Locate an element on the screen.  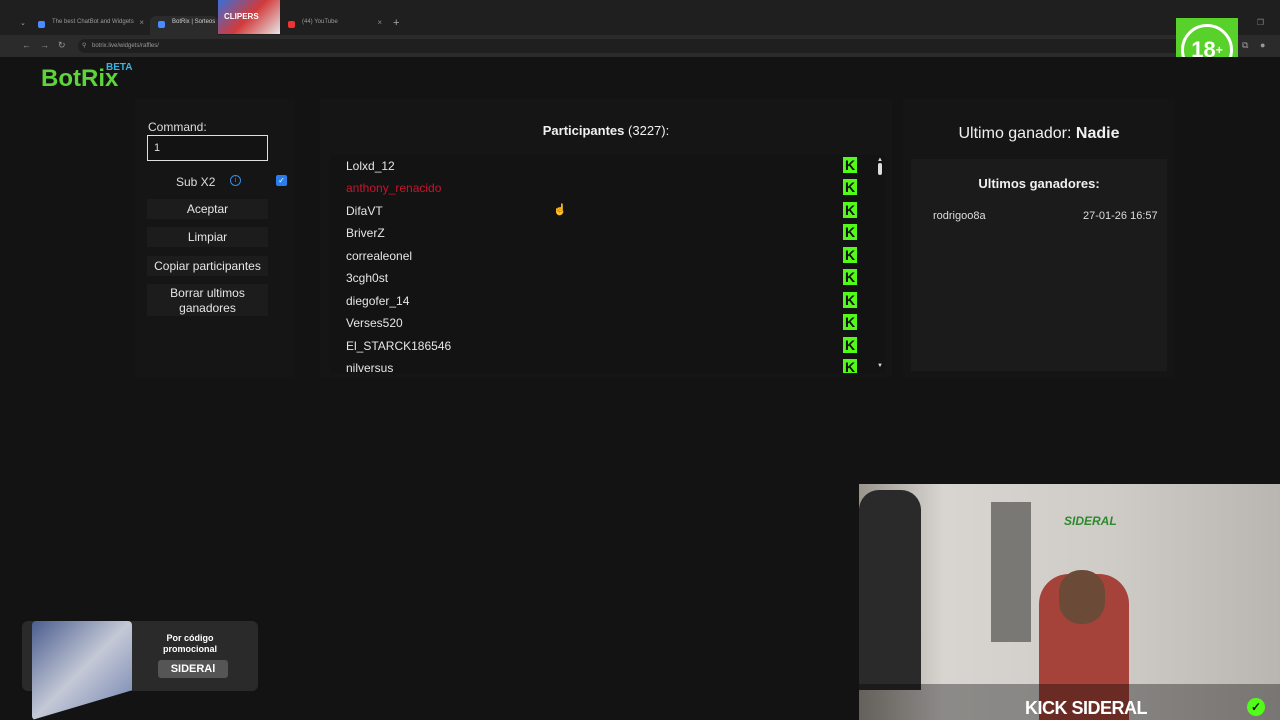
command-input is located at coordinates (207, 148).